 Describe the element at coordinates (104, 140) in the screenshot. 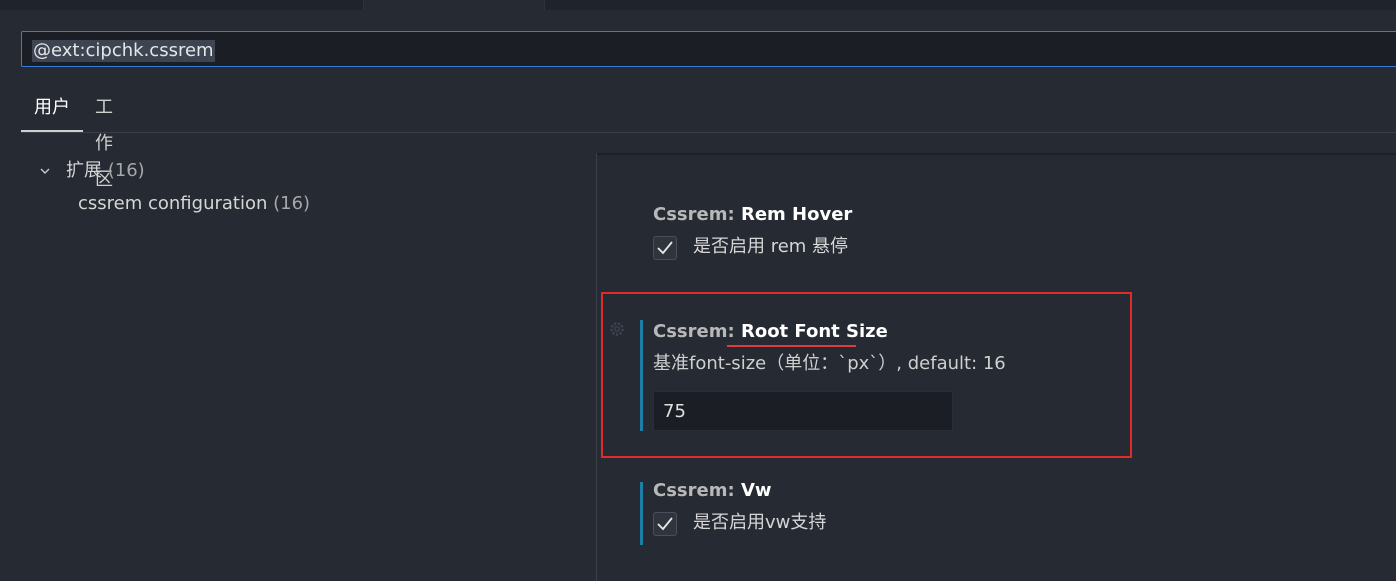

I see `tab-workspace: 工作区` at that location.